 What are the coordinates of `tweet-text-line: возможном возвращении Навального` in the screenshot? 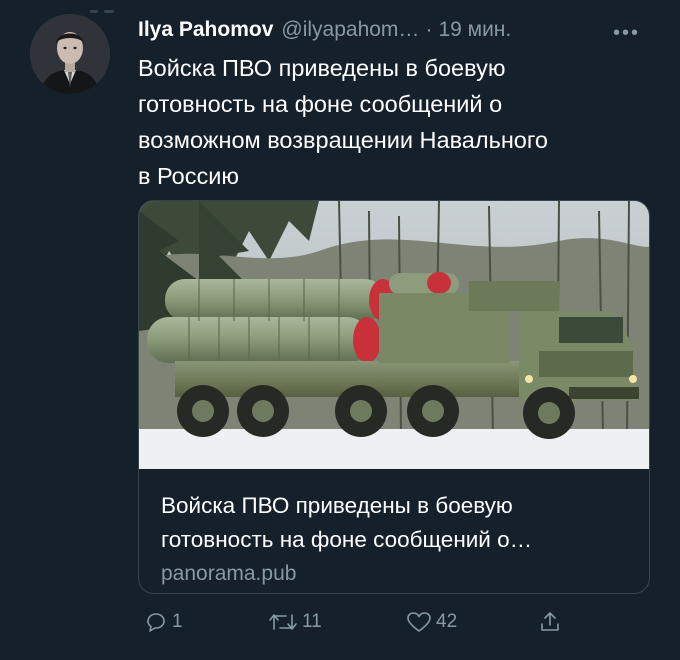 It's located at (343, 140).